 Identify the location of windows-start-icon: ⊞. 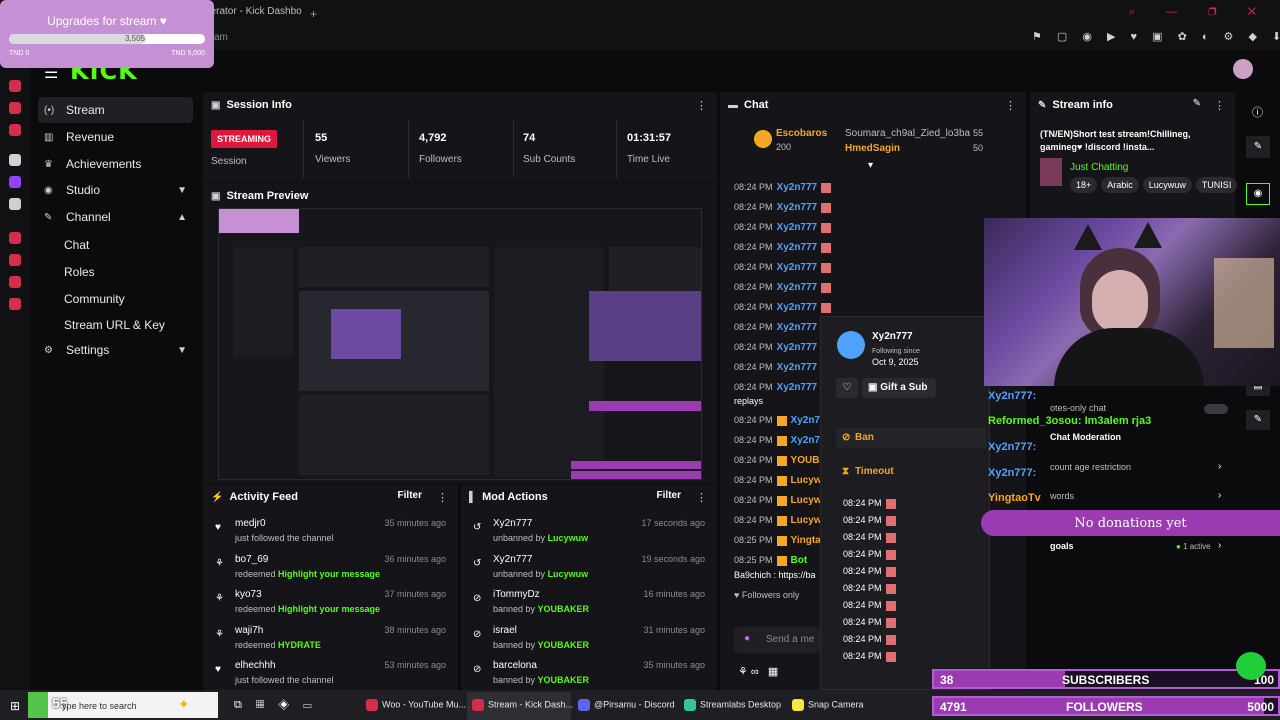
(15, 706).